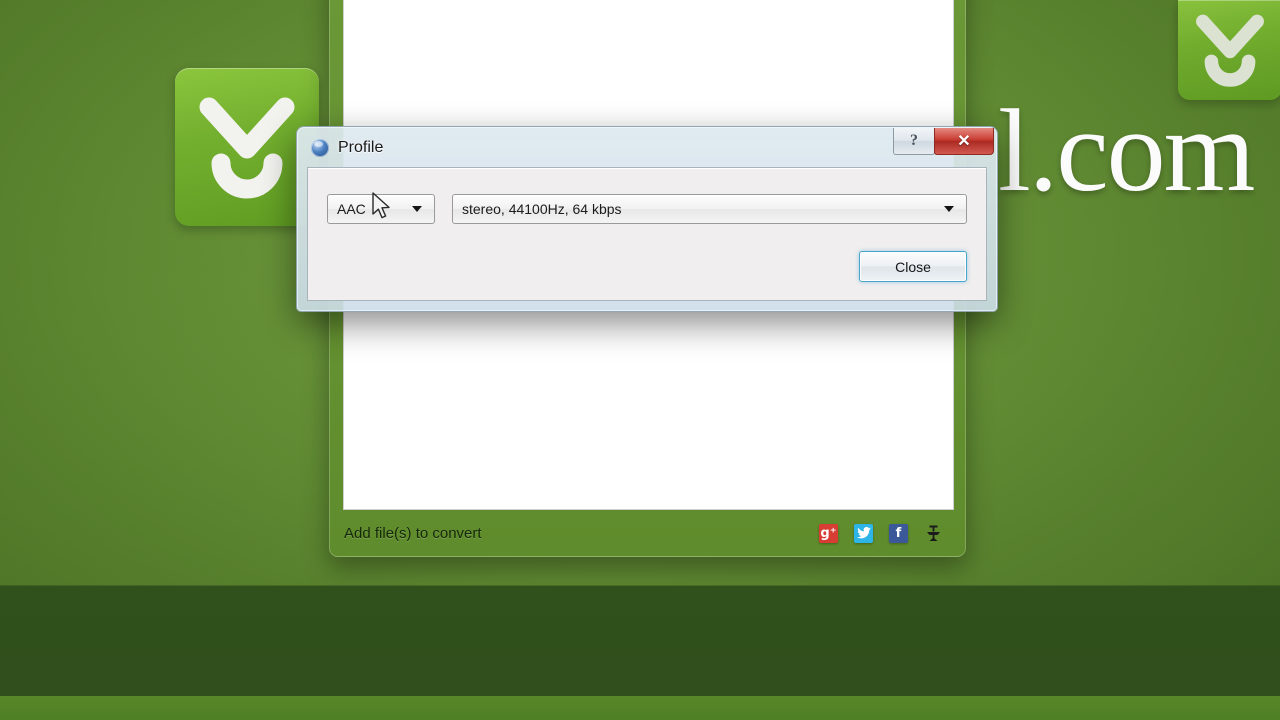 The width and height of the screenshot is (1280, 720). I want to click on dialog-client-area: AAC stereo, 44100Hz, 64 kbps Close, so click(647, 234).